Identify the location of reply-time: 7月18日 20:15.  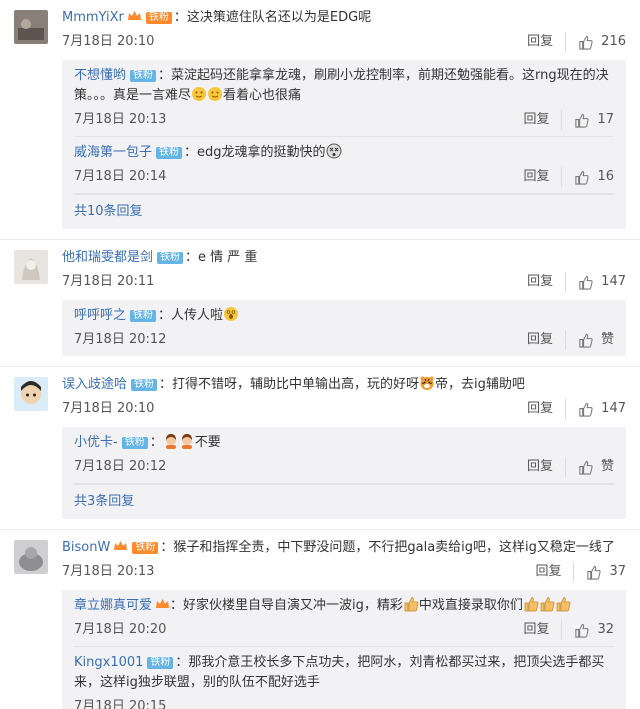
(120, 704).